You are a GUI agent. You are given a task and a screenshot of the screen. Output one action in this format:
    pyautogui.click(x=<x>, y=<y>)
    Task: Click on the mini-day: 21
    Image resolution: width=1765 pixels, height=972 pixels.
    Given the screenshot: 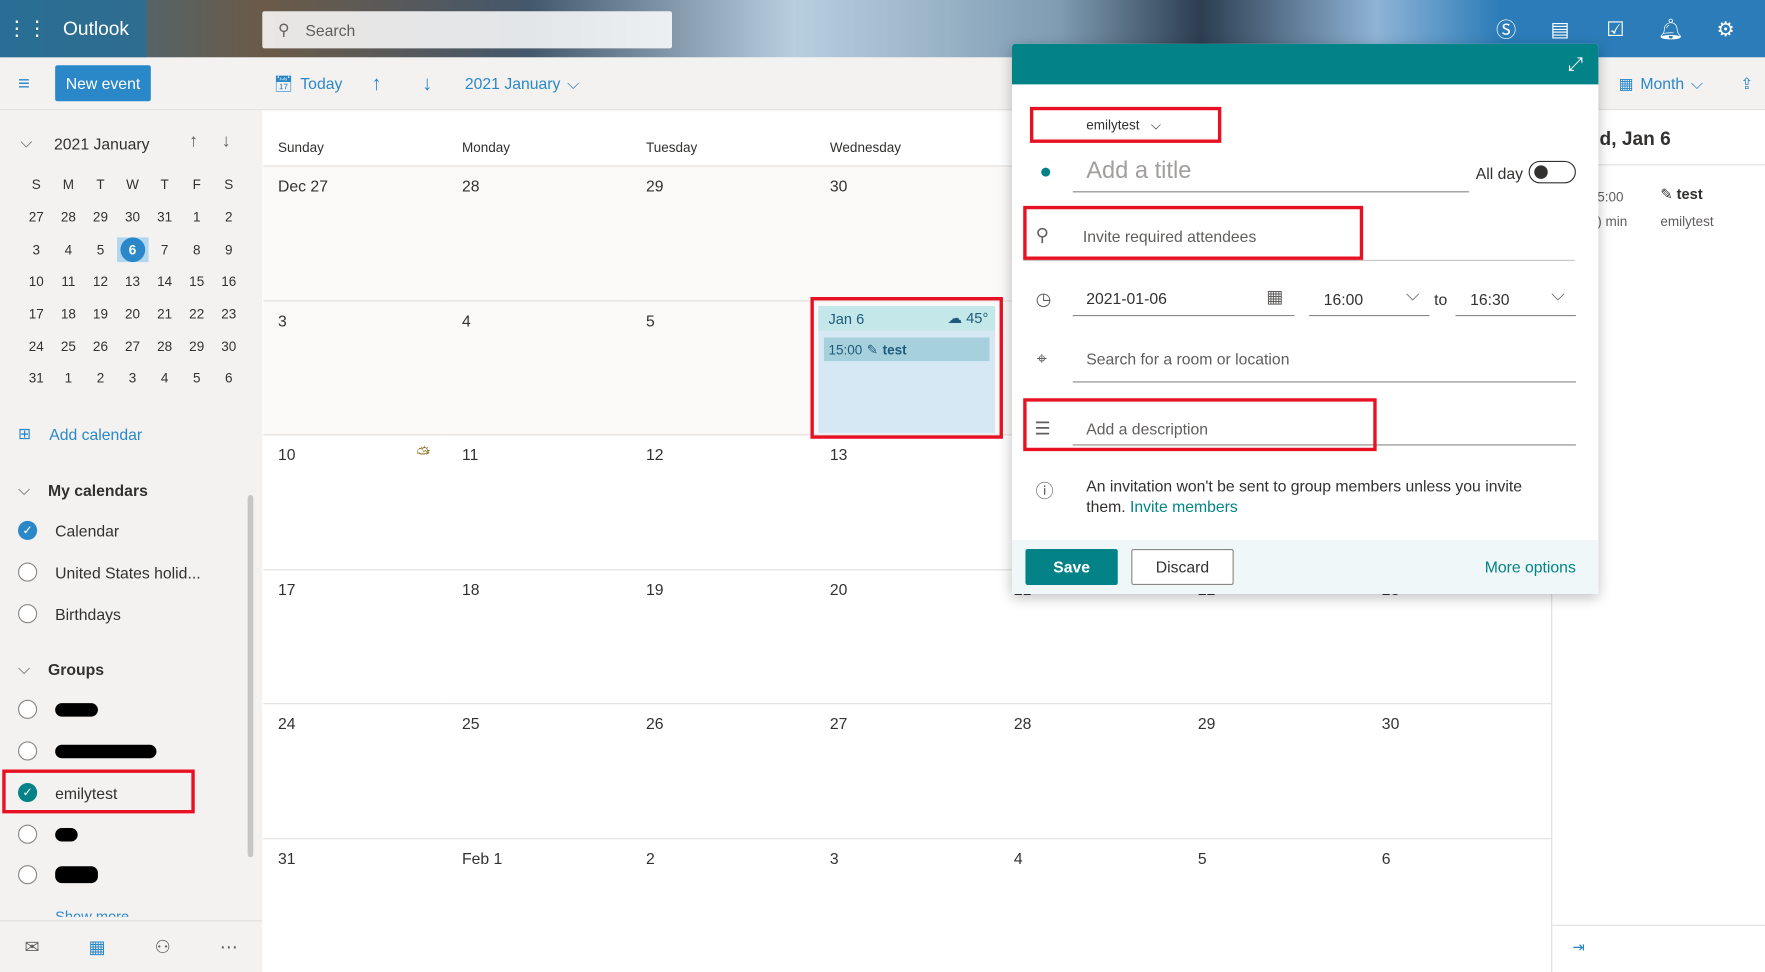 What is the action you would take?
    pyautogui.click(x=165, y=314)
    